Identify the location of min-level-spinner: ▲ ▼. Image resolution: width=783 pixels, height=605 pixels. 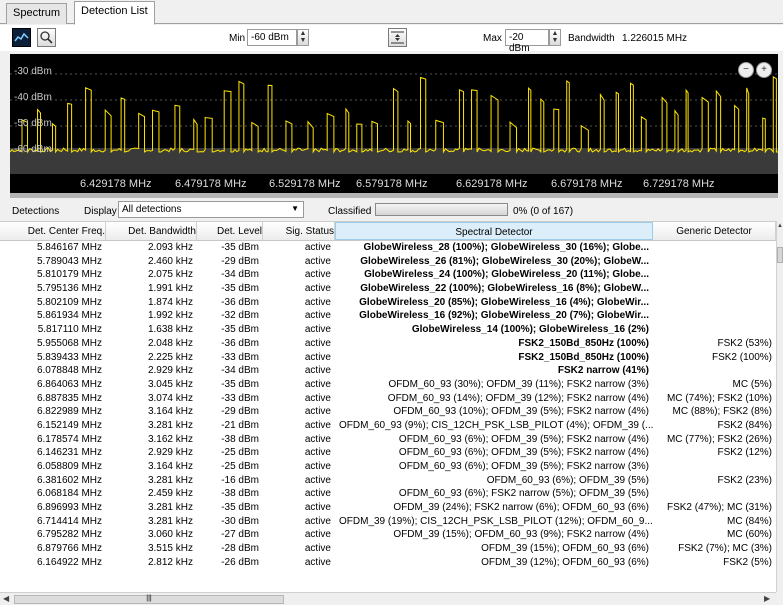
(303, 37).